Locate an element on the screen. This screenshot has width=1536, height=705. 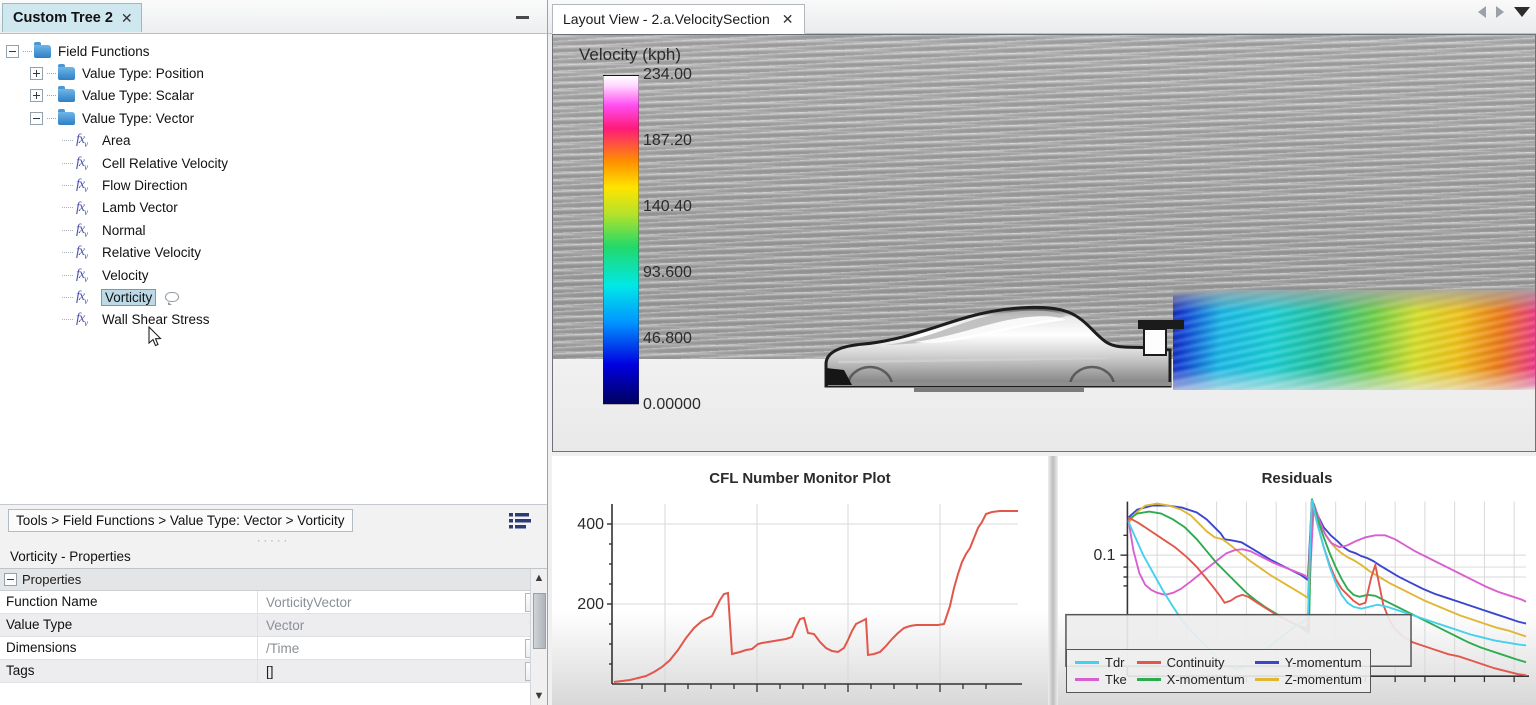
cfl-number-monitor-plot: CFL Number Monitor Plot 400 200 is located at coordinates (800, 580).